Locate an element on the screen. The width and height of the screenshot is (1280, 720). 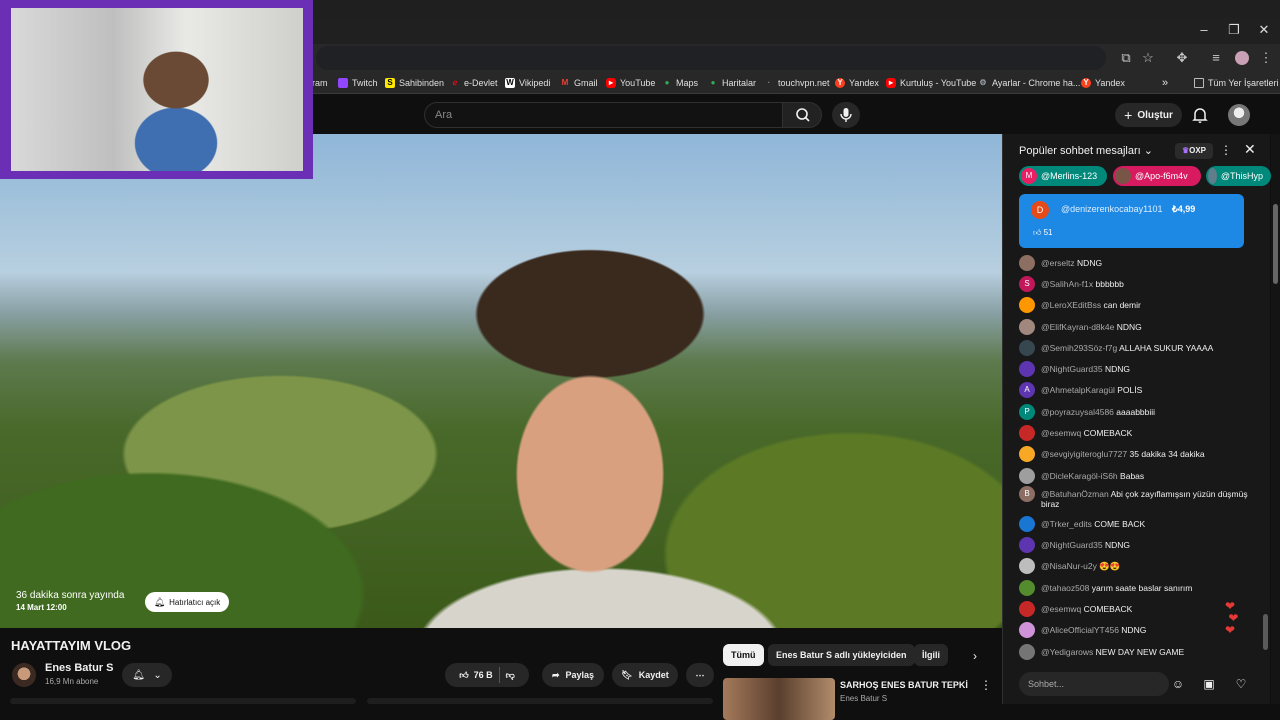
chat-author: @AliceOfficialYT456 is located at coordinates (1080, 630).